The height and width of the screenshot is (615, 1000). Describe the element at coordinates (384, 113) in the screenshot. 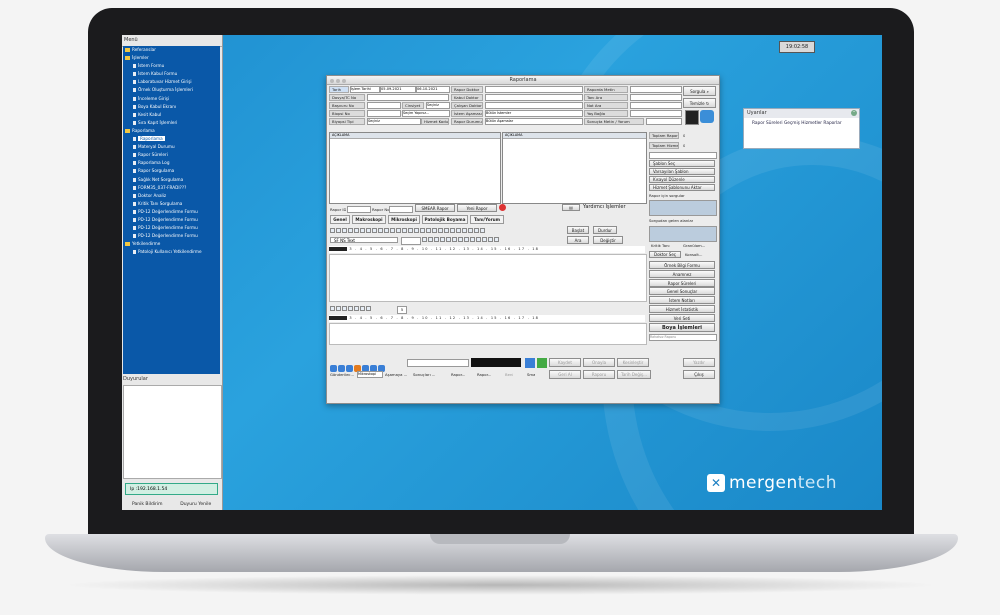

I see `biopsi-no-input` at that location.